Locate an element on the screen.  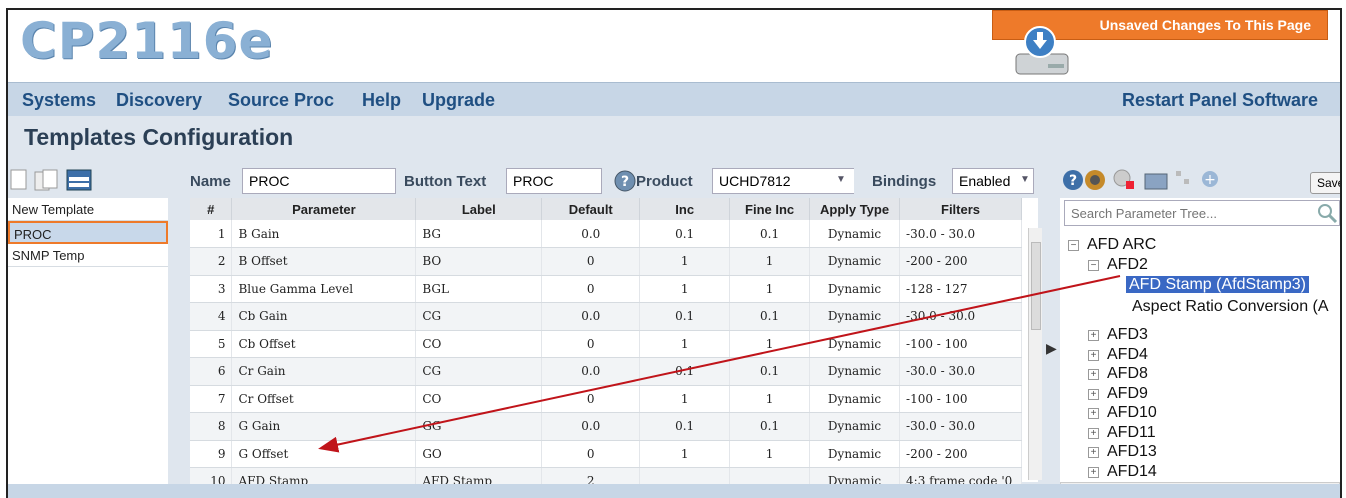
column-header: Inc is located at coordinates (685, 209).